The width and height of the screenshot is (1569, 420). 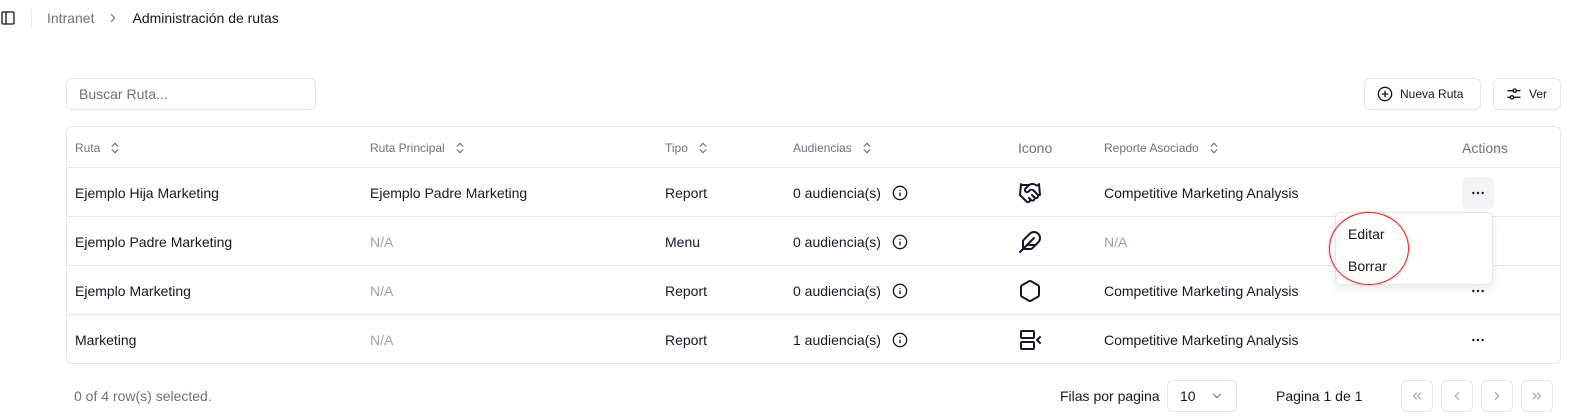 What do you see at coordinates (1432, 94) in the screenshot?
I see `new-route-label: Nueva Ruta` at bounding box center [1432, 94].